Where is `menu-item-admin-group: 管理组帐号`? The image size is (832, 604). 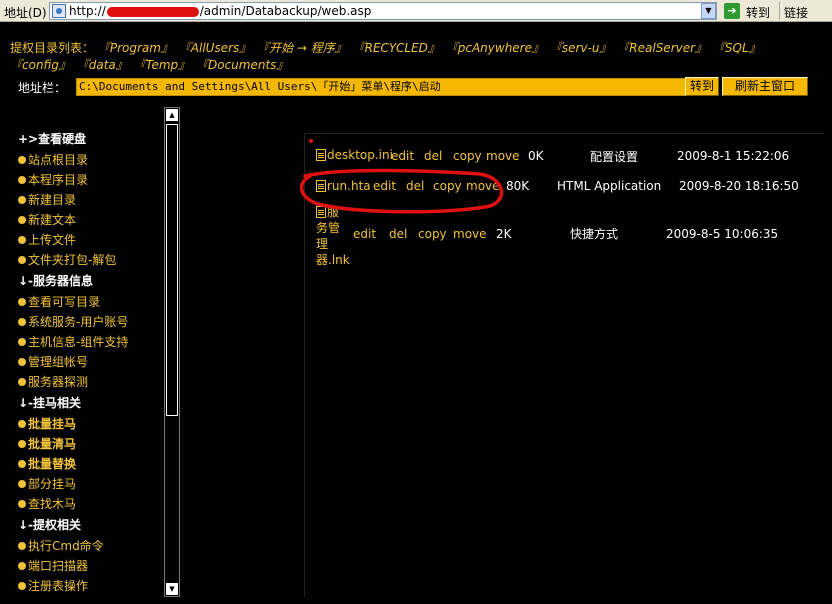
menu-item-admin-group: 管理组帐号 is located at coordinates (90, 362).